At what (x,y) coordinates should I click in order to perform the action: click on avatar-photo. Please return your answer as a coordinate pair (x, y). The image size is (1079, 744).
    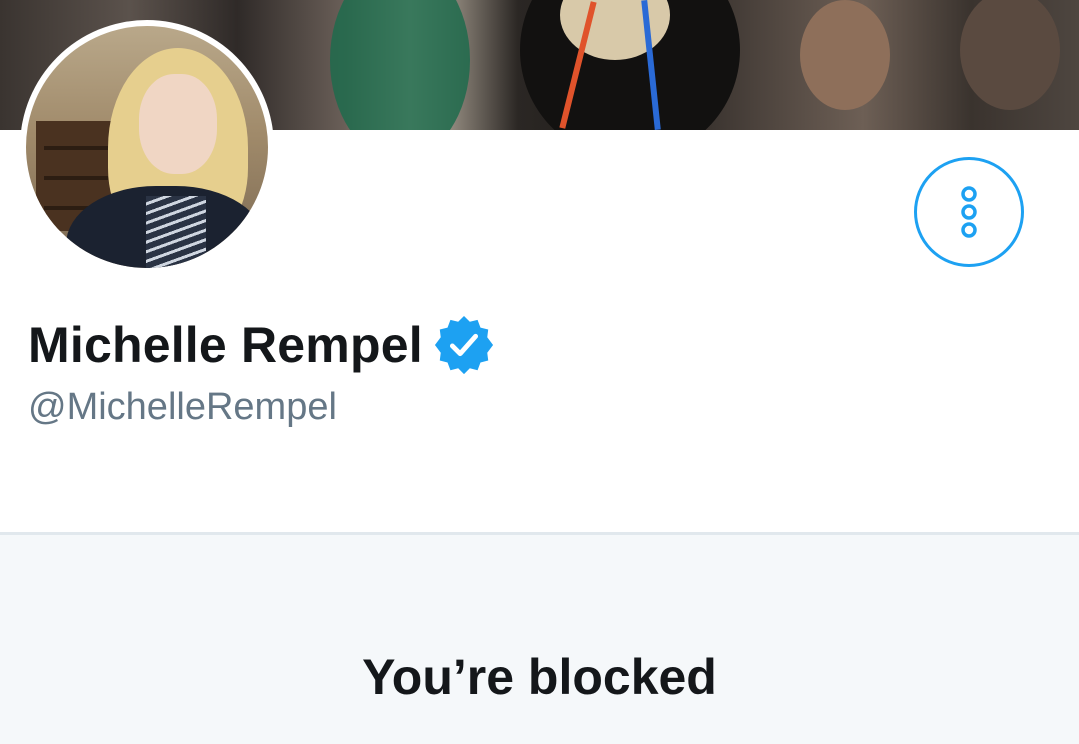
    Looking at the image, I should click on (147, 147).